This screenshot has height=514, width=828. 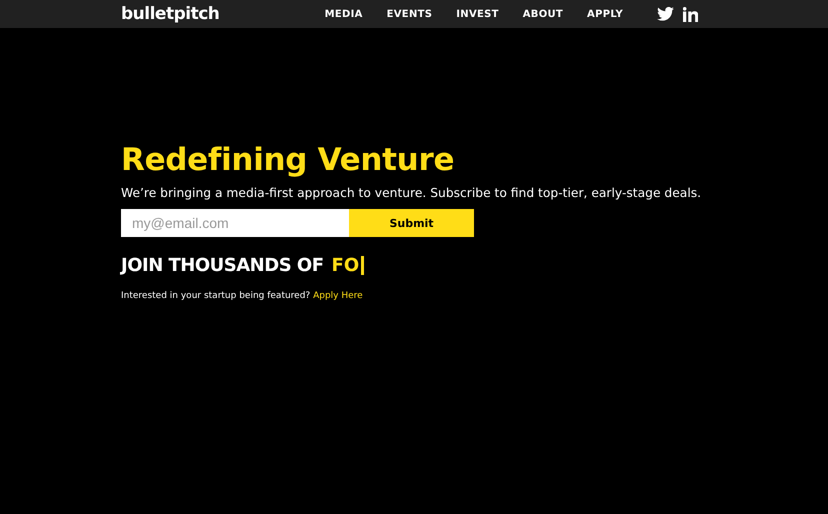 What do you see at coordinates (477, 14) in the screenshot?
I see `nav-link: INVEST` at bounding box center [477, 14].